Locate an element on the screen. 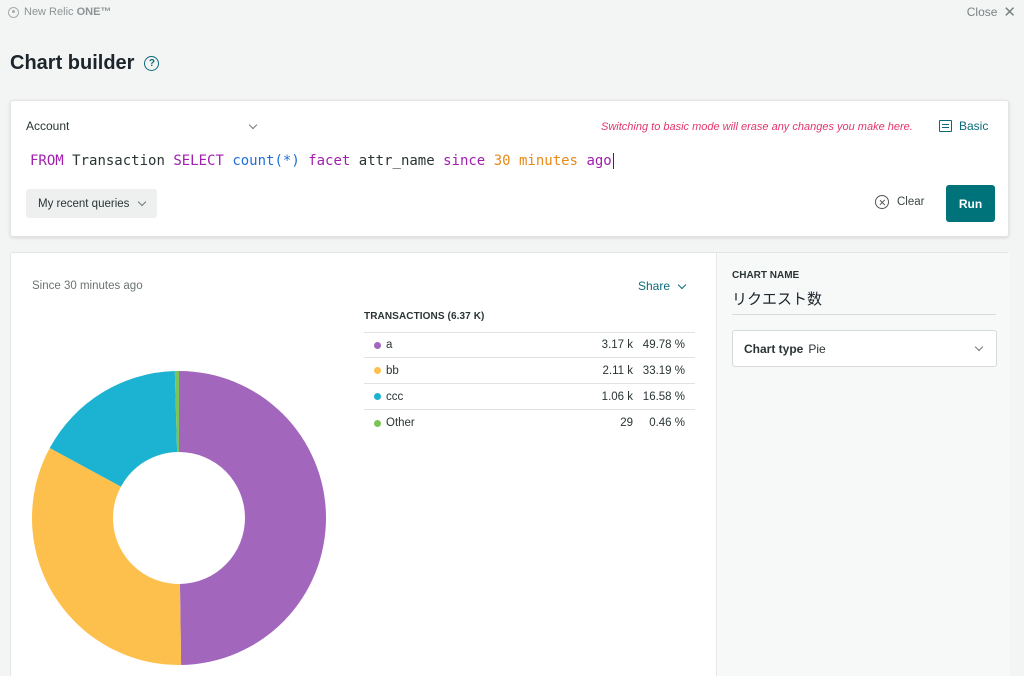 The height and width of the screenshot is (676, 1024). basic-mode-button: Basic is located at coordinates (963, 126).